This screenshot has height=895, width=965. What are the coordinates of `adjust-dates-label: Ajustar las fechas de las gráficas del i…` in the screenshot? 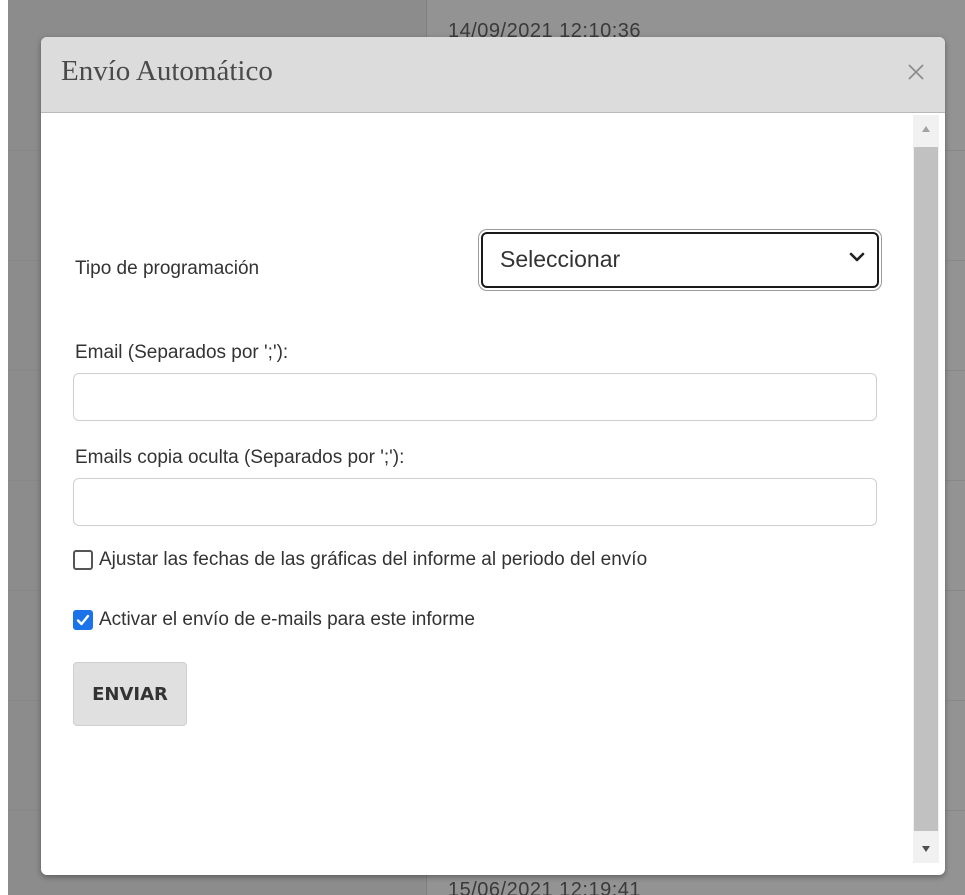 It's located at (373, 560).